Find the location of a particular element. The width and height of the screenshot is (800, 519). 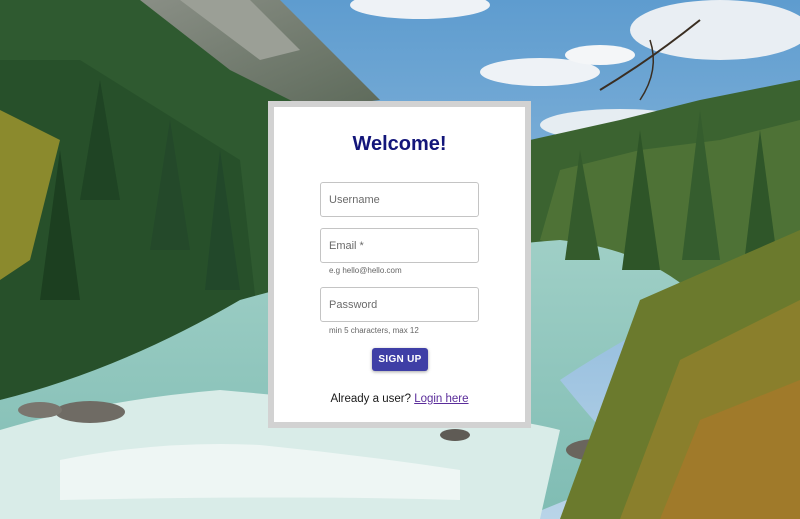

signup-button: SIGN UP is located at coordinates (400, 359).